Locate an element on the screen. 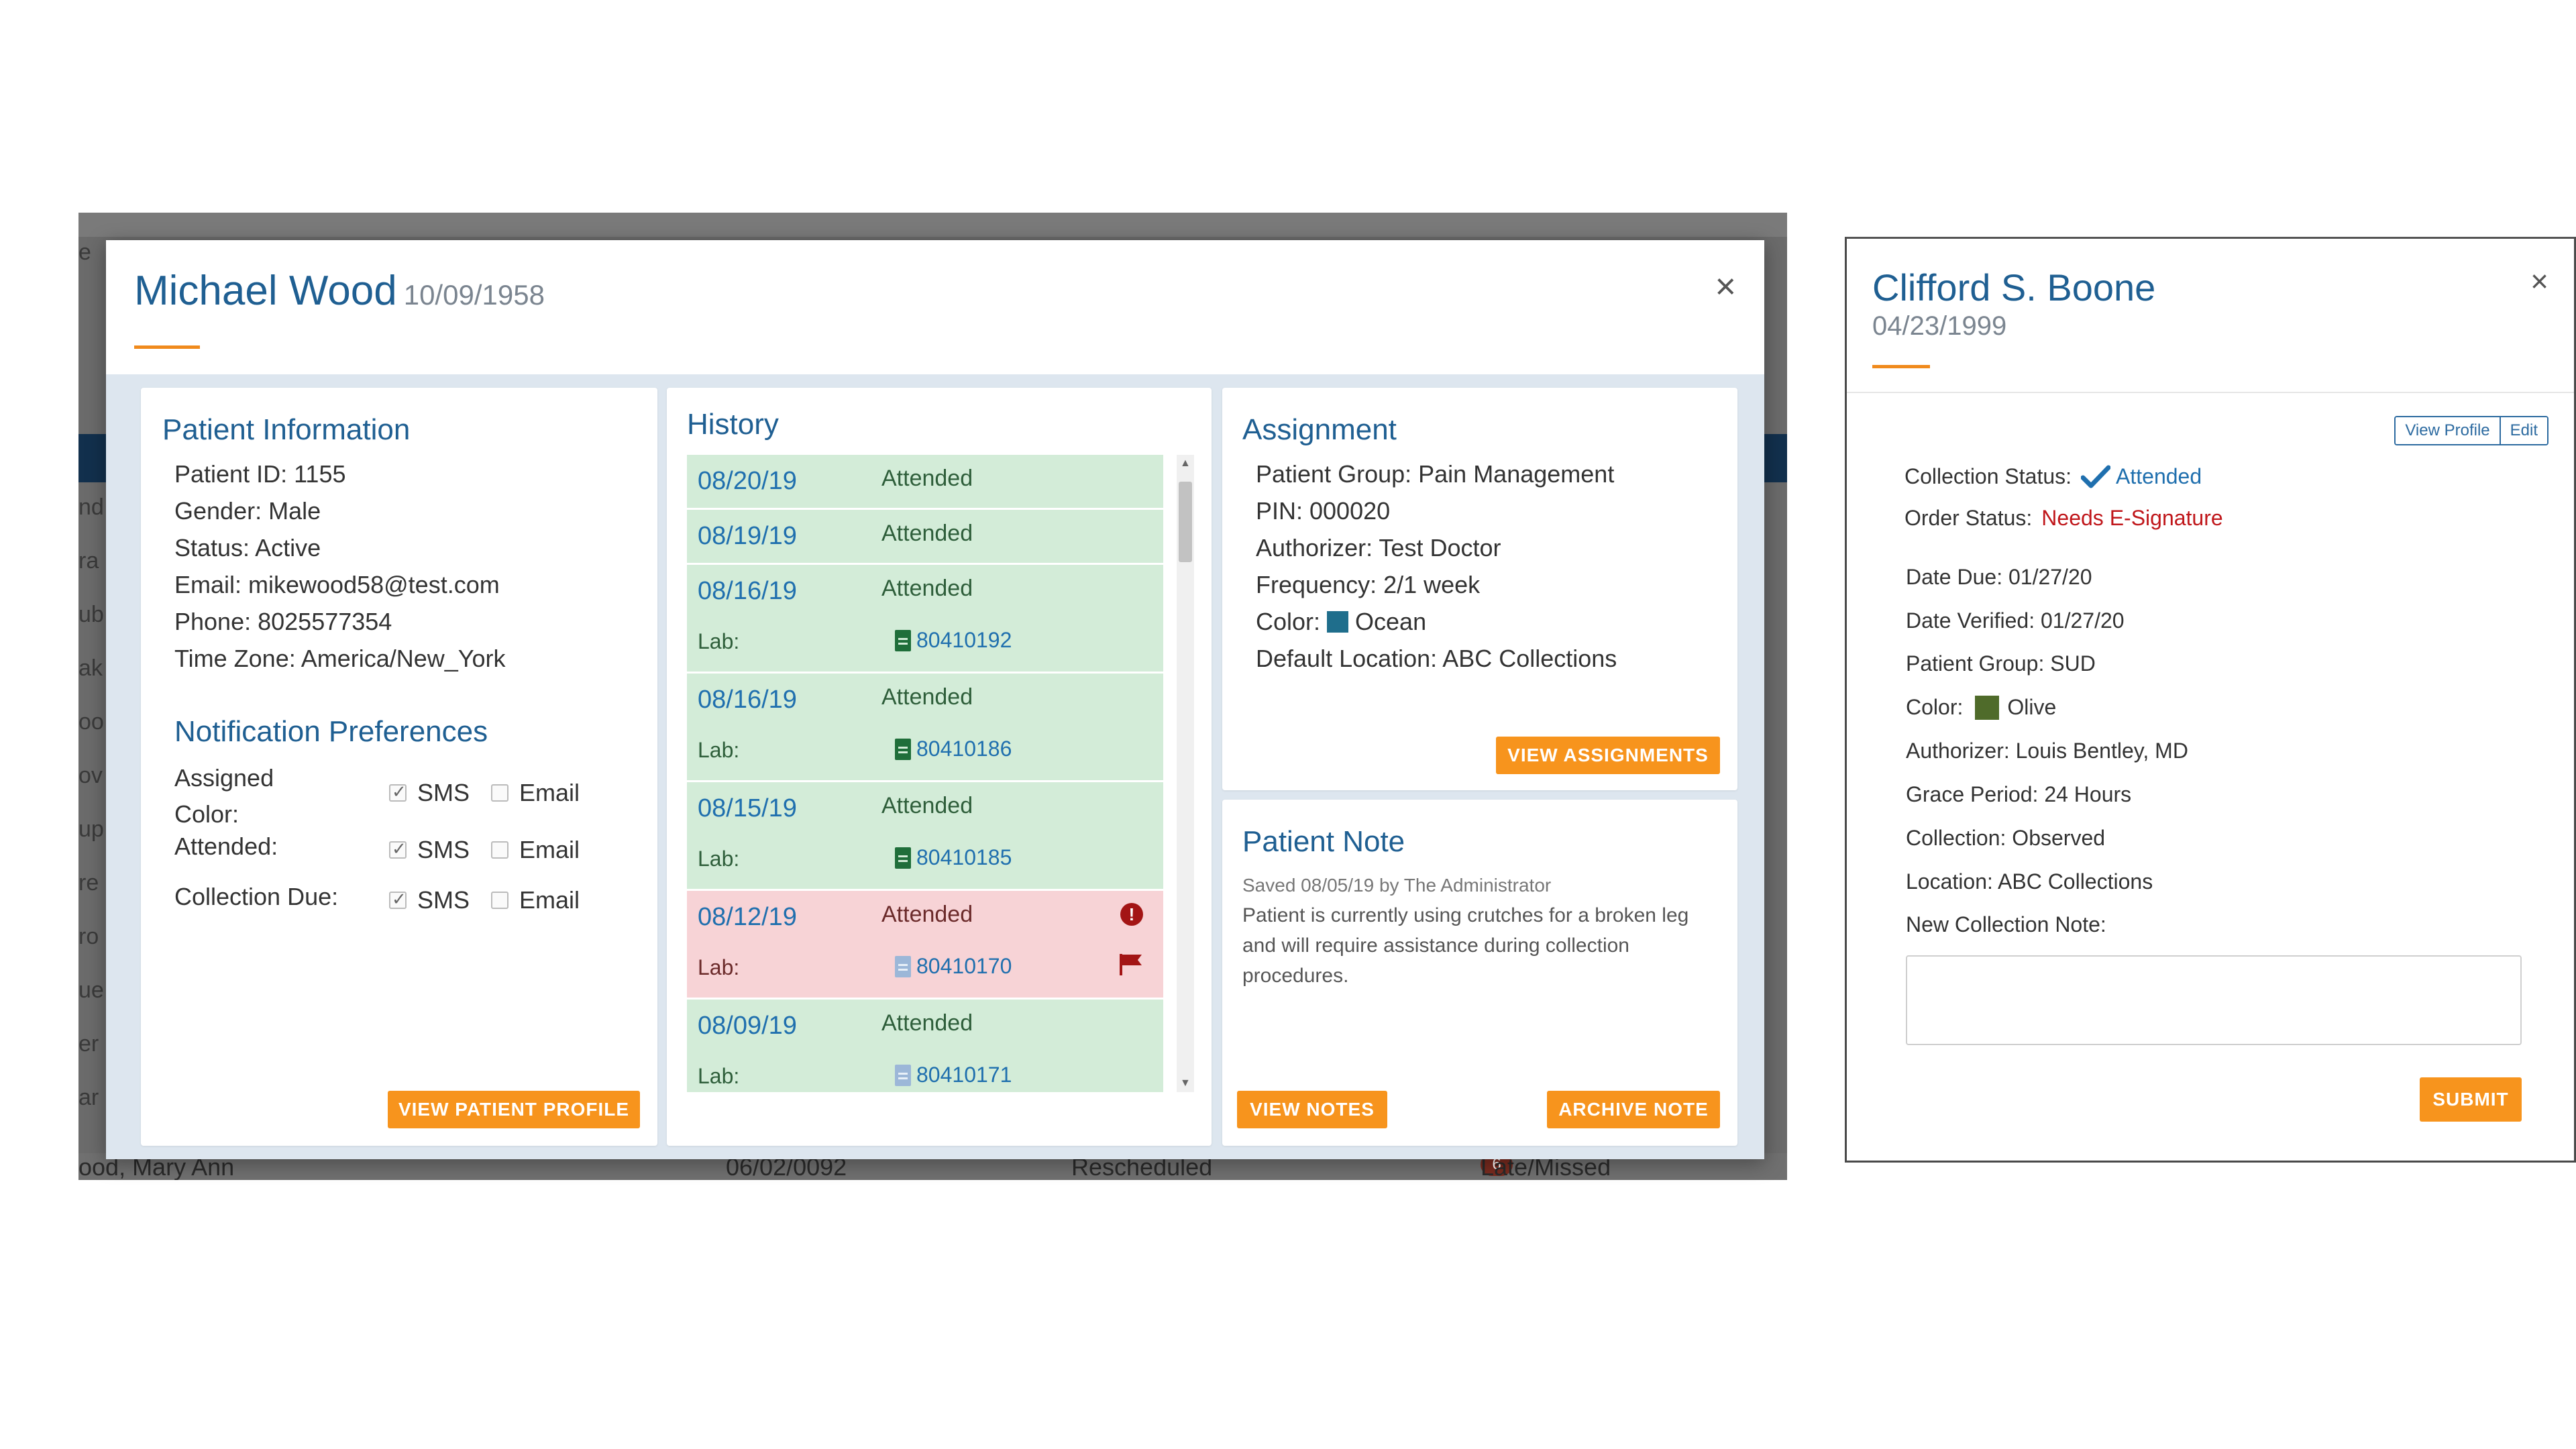 The image size is (2576, 1449). assignment-color-label: Color: is located at coordinates (1288, 621).